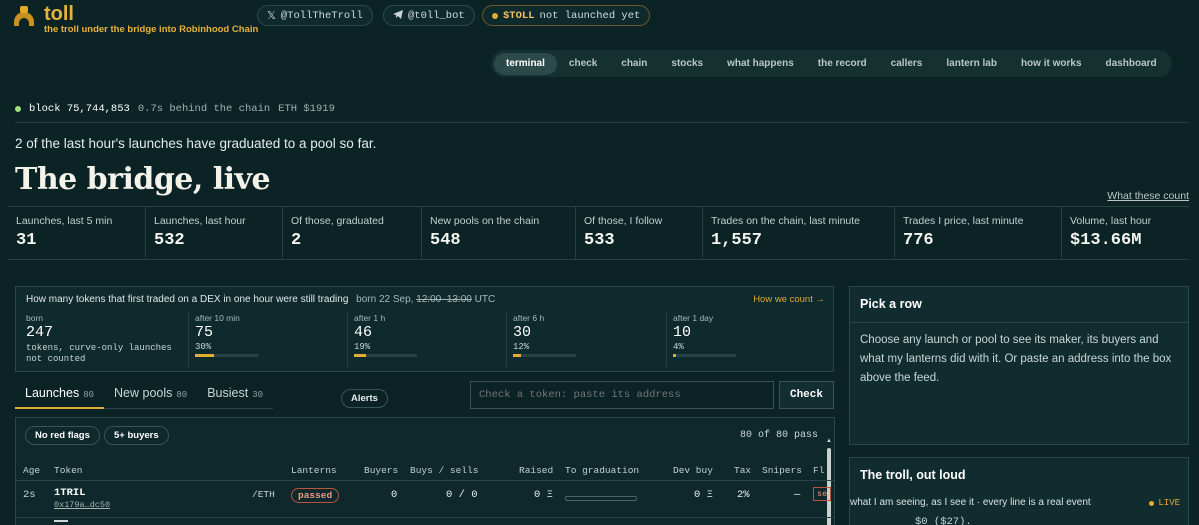 Image resolution: width=1199 pixels, height=525 pixels. I want to click on nav-tab-chain: chain, so click(634, 64).